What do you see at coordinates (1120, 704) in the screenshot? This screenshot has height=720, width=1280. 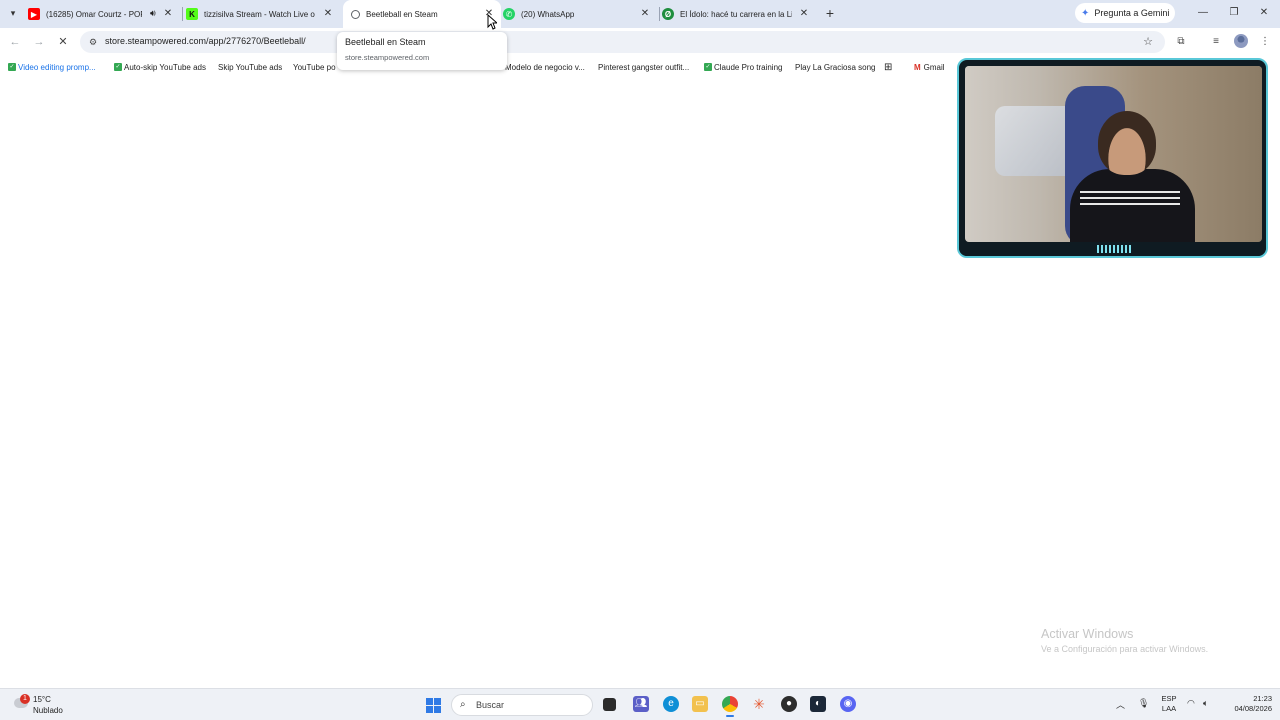 I see `show-hidden-icons-icon: ︿` at bounding box center [1120, 704].